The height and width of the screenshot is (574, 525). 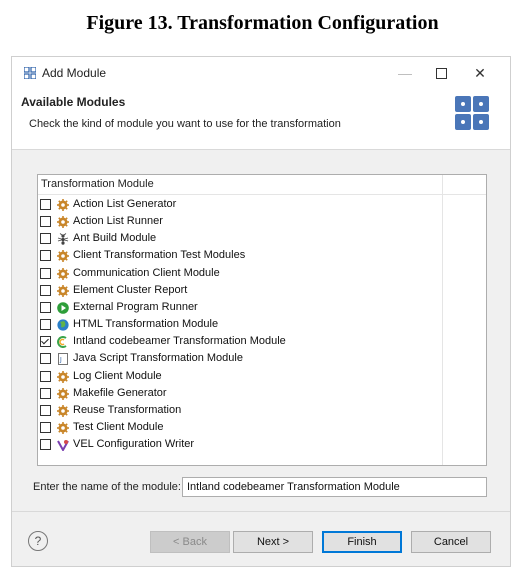 I want to click on module-label: VEL Configuration Writer, so click(x=134, y=444).